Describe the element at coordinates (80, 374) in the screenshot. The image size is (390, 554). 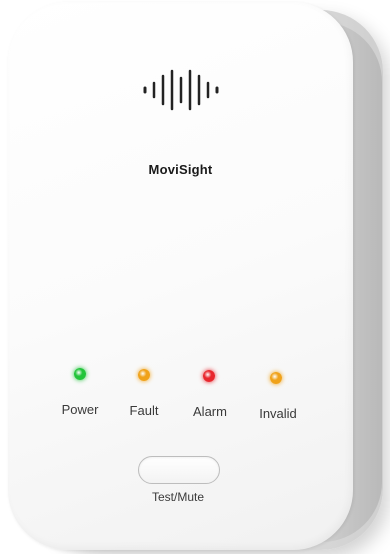
I see `power-led-icon` at that location.